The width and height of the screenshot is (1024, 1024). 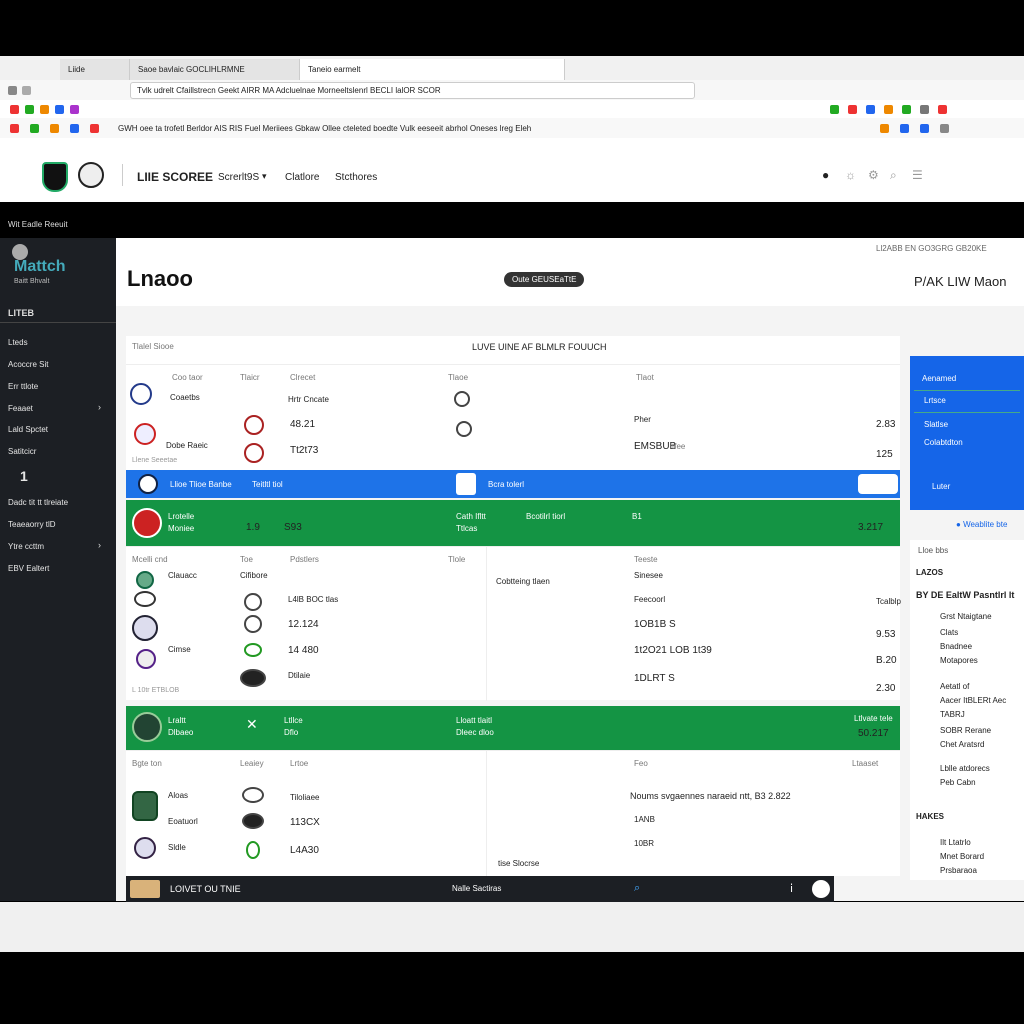 What do you see at coordinates (29, 109) in the screenshot?
I see `ext-icon-green` at bounding box center [29, 109].